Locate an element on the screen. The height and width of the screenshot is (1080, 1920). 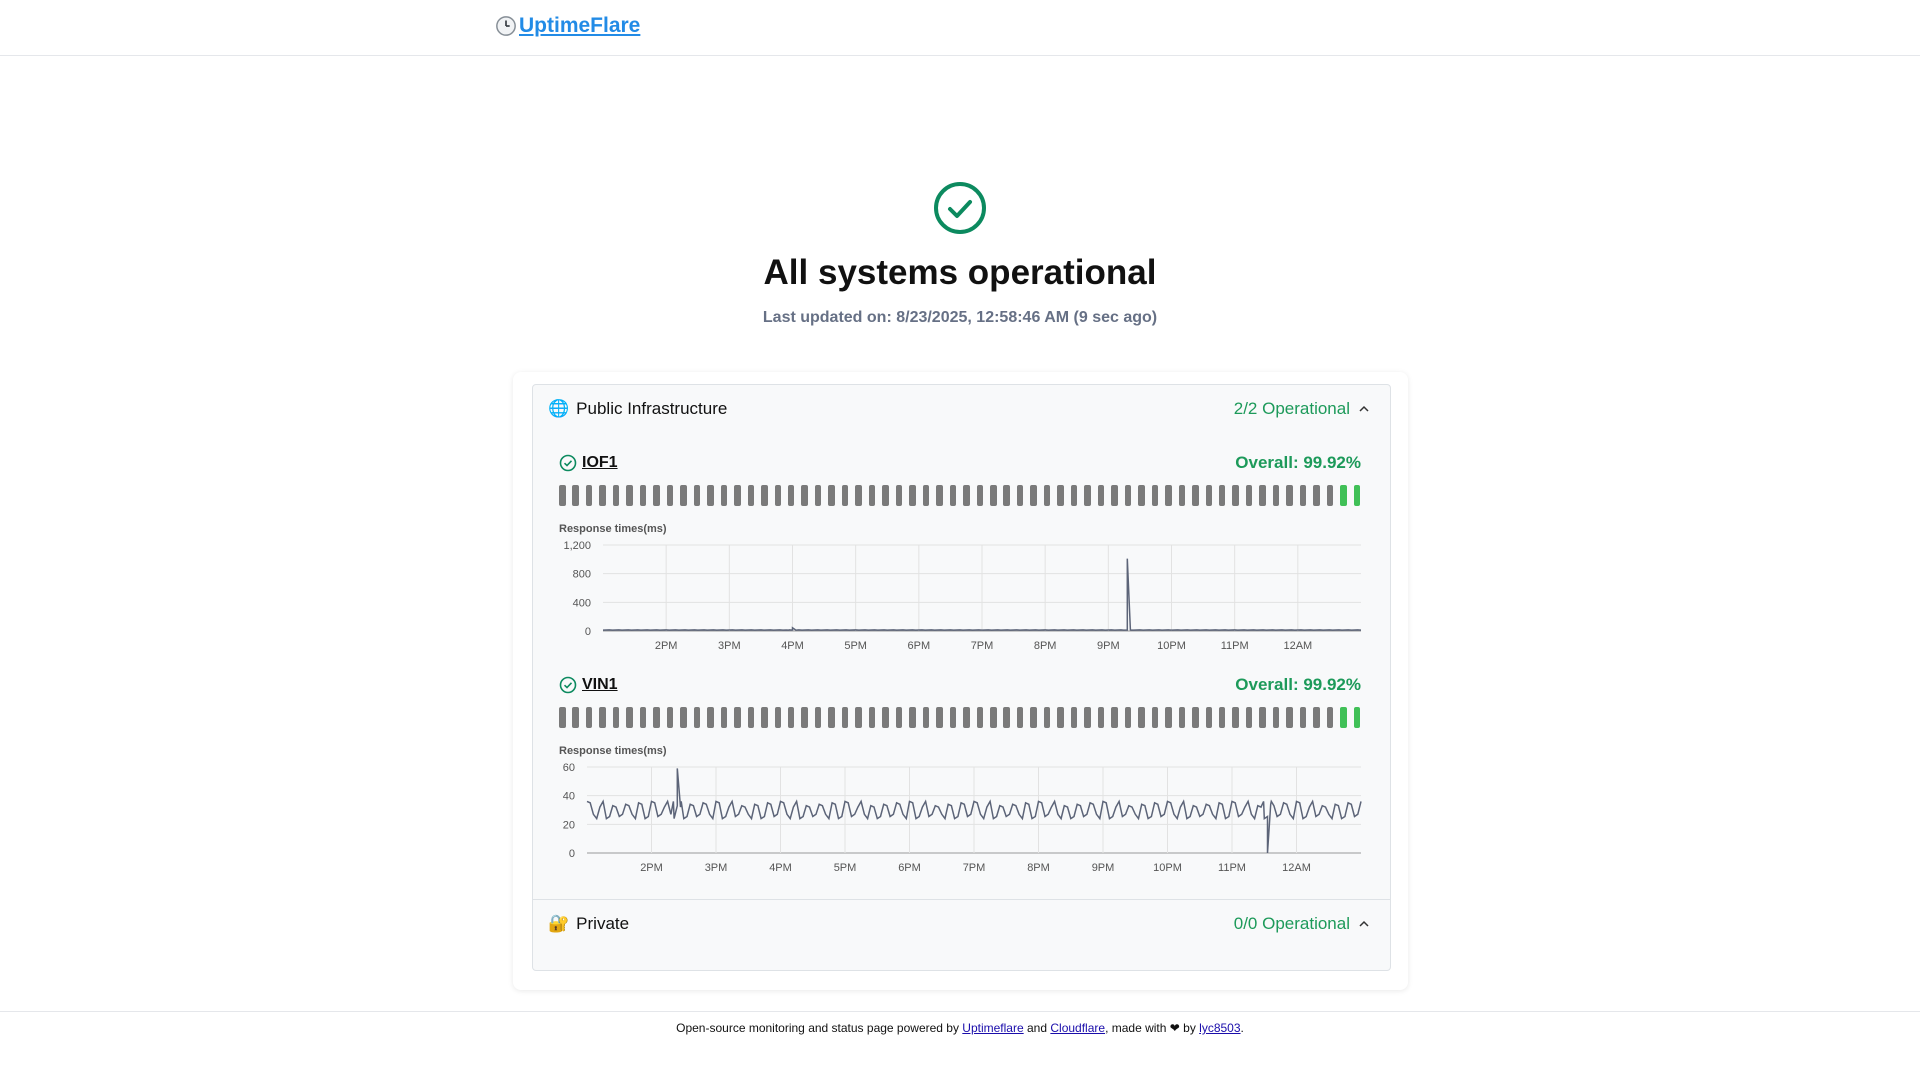
group-header-public-infrastructure: 🌐 Public Infrastructure 2/2 Operational is located at coordinates (959, 409).